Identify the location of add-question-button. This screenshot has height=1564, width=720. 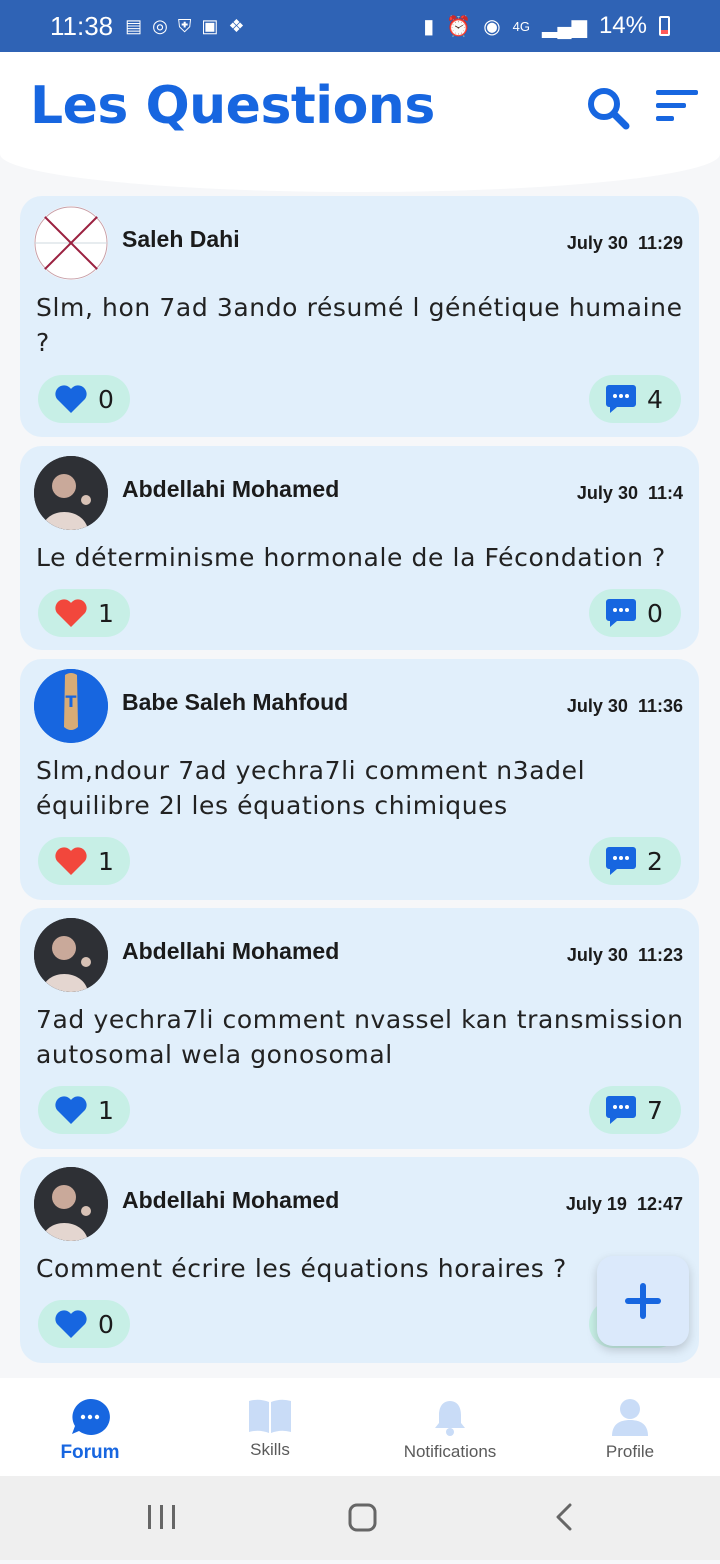
(643, 1301).